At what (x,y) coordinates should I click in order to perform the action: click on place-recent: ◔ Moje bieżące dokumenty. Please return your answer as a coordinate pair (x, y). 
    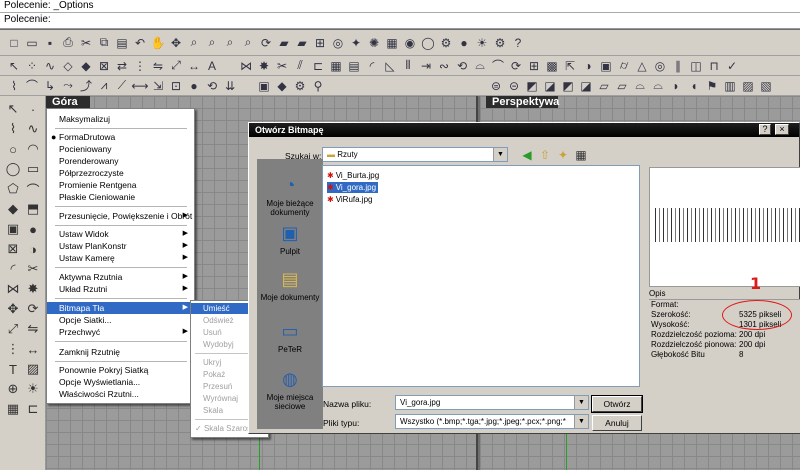
    Looking at the image, I should click on (290, 195).